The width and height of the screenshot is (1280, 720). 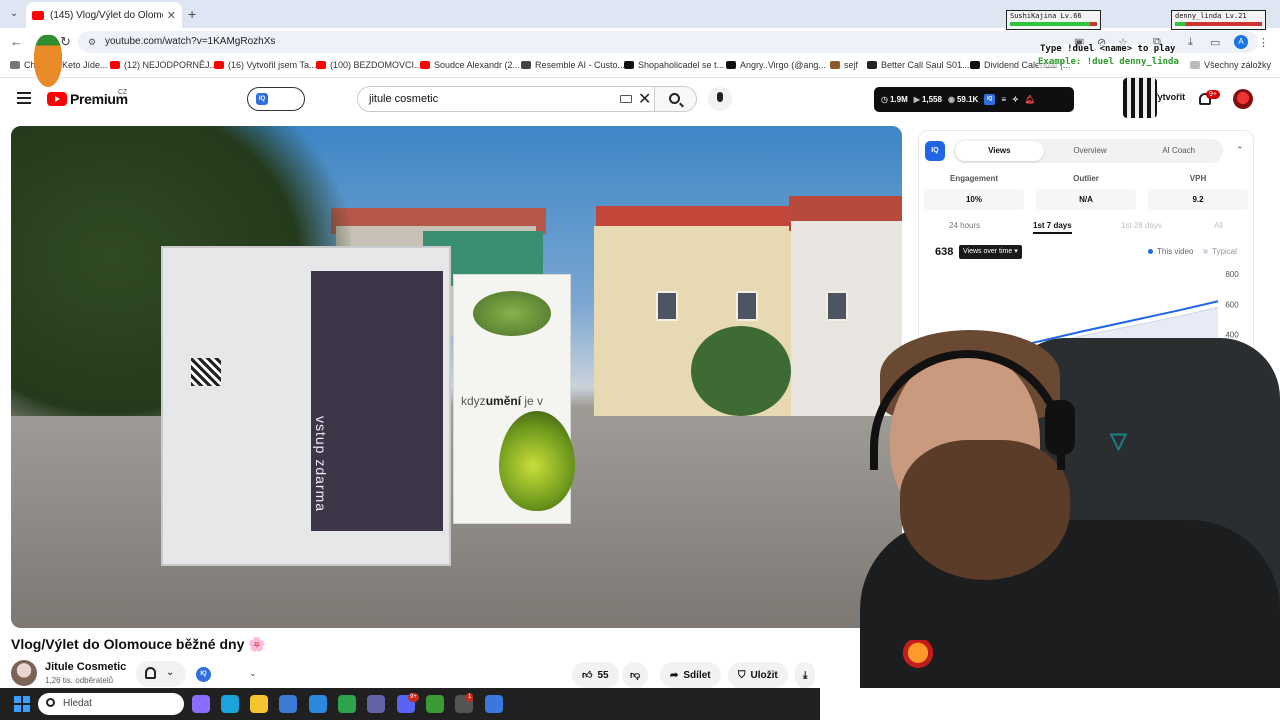 I want to click on hp-bar, so click(x=1053, y=24).